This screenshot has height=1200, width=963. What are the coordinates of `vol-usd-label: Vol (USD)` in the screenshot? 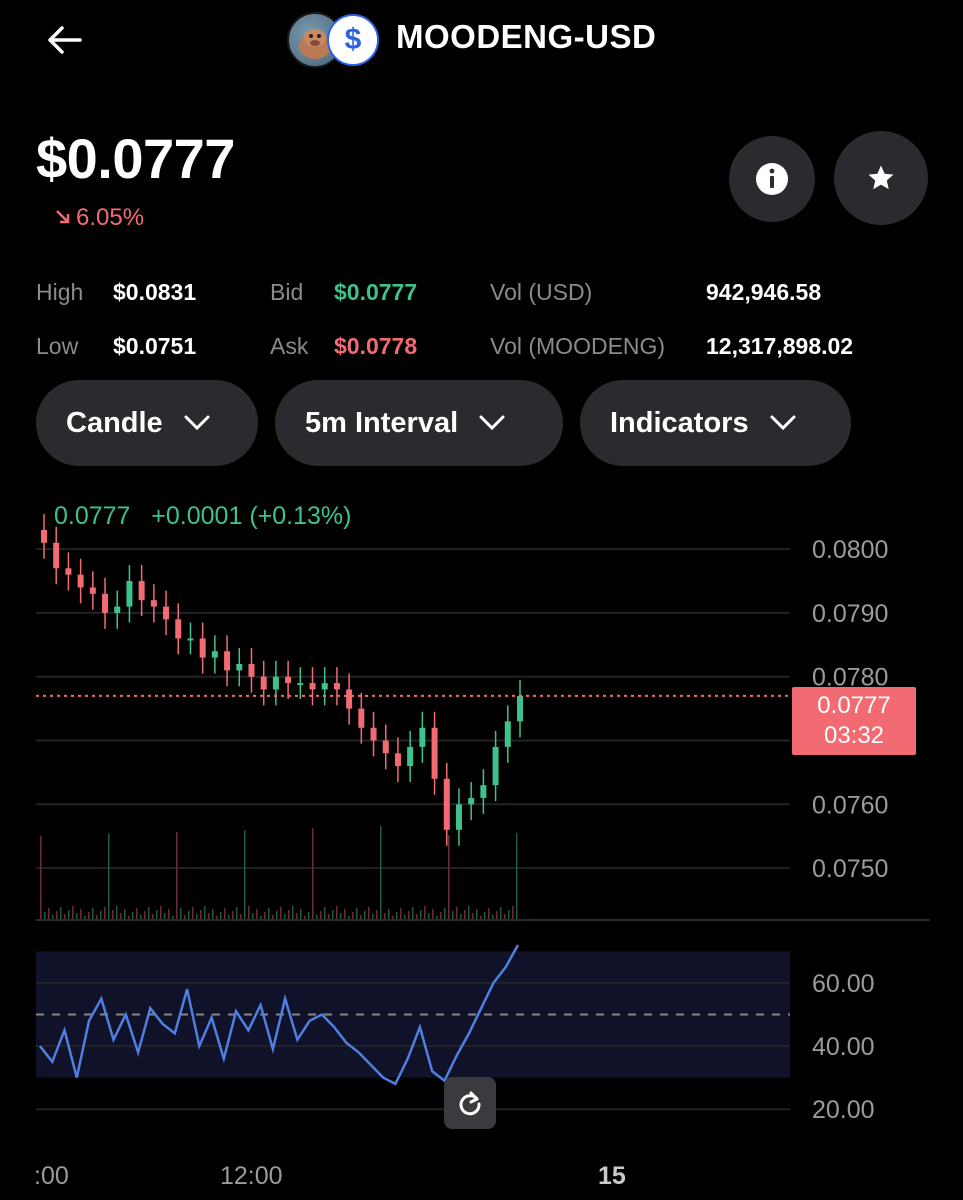 It's located at (541, 292).